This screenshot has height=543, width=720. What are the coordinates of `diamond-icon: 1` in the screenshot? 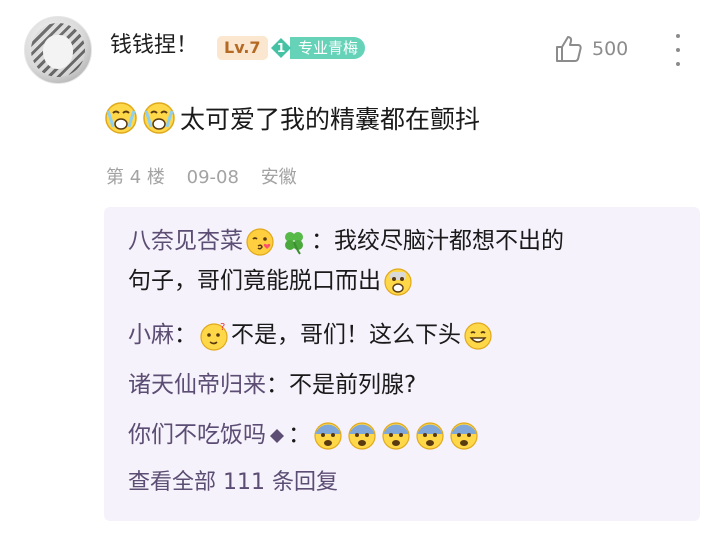 It's located at (281, 48).